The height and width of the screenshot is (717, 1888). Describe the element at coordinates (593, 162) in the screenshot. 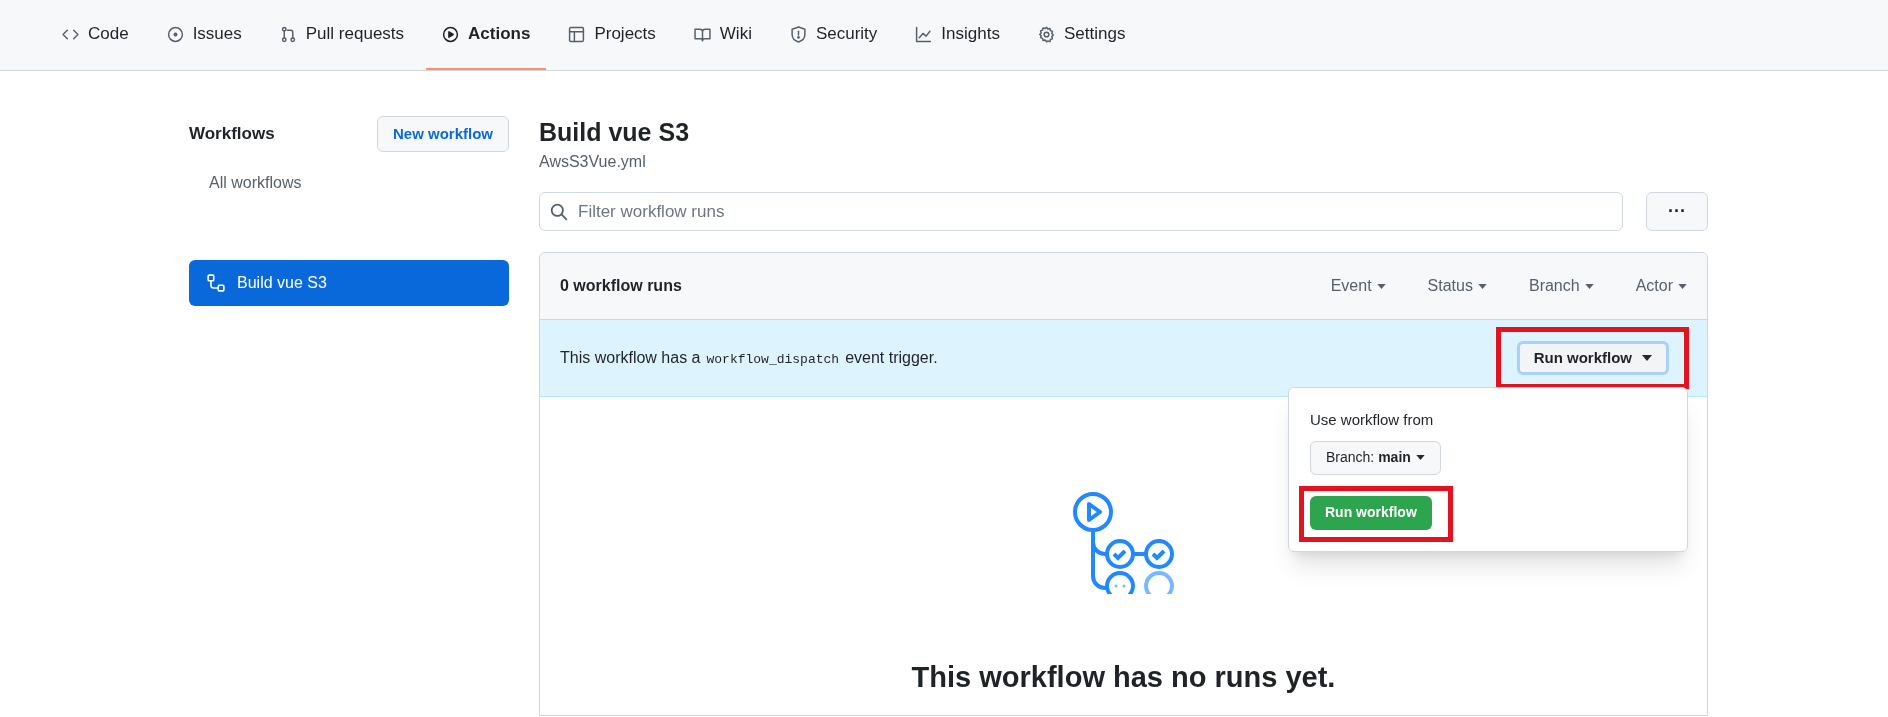

I see `workflow-file-name: AwsS3Vue.yml` at that location.